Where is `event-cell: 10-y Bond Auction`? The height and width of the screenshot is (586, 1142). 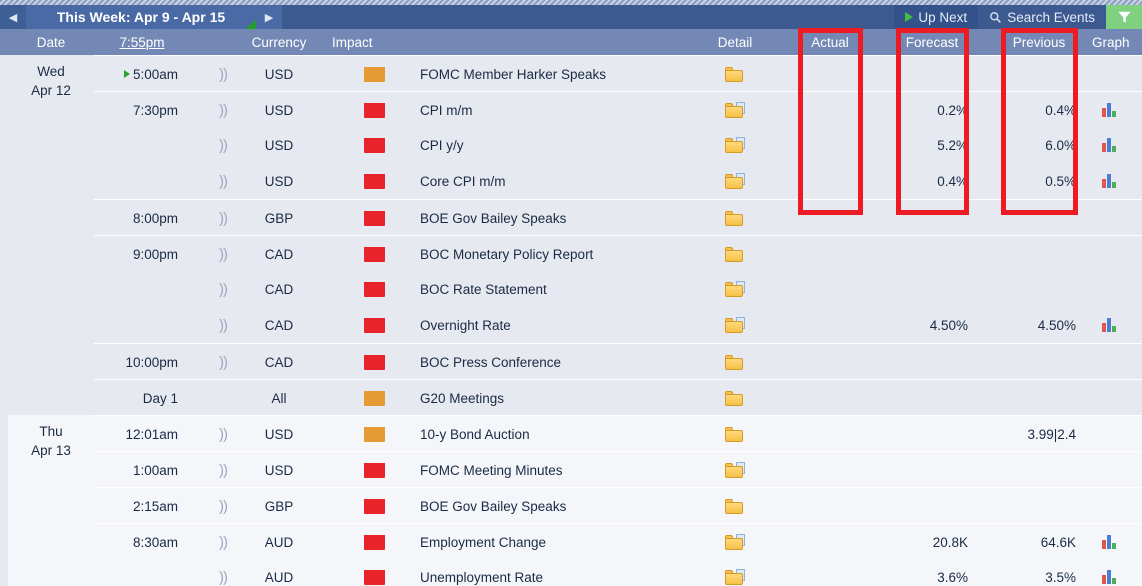
event-cell: 10-y Bond Auction is located at coordinates (555, 434).